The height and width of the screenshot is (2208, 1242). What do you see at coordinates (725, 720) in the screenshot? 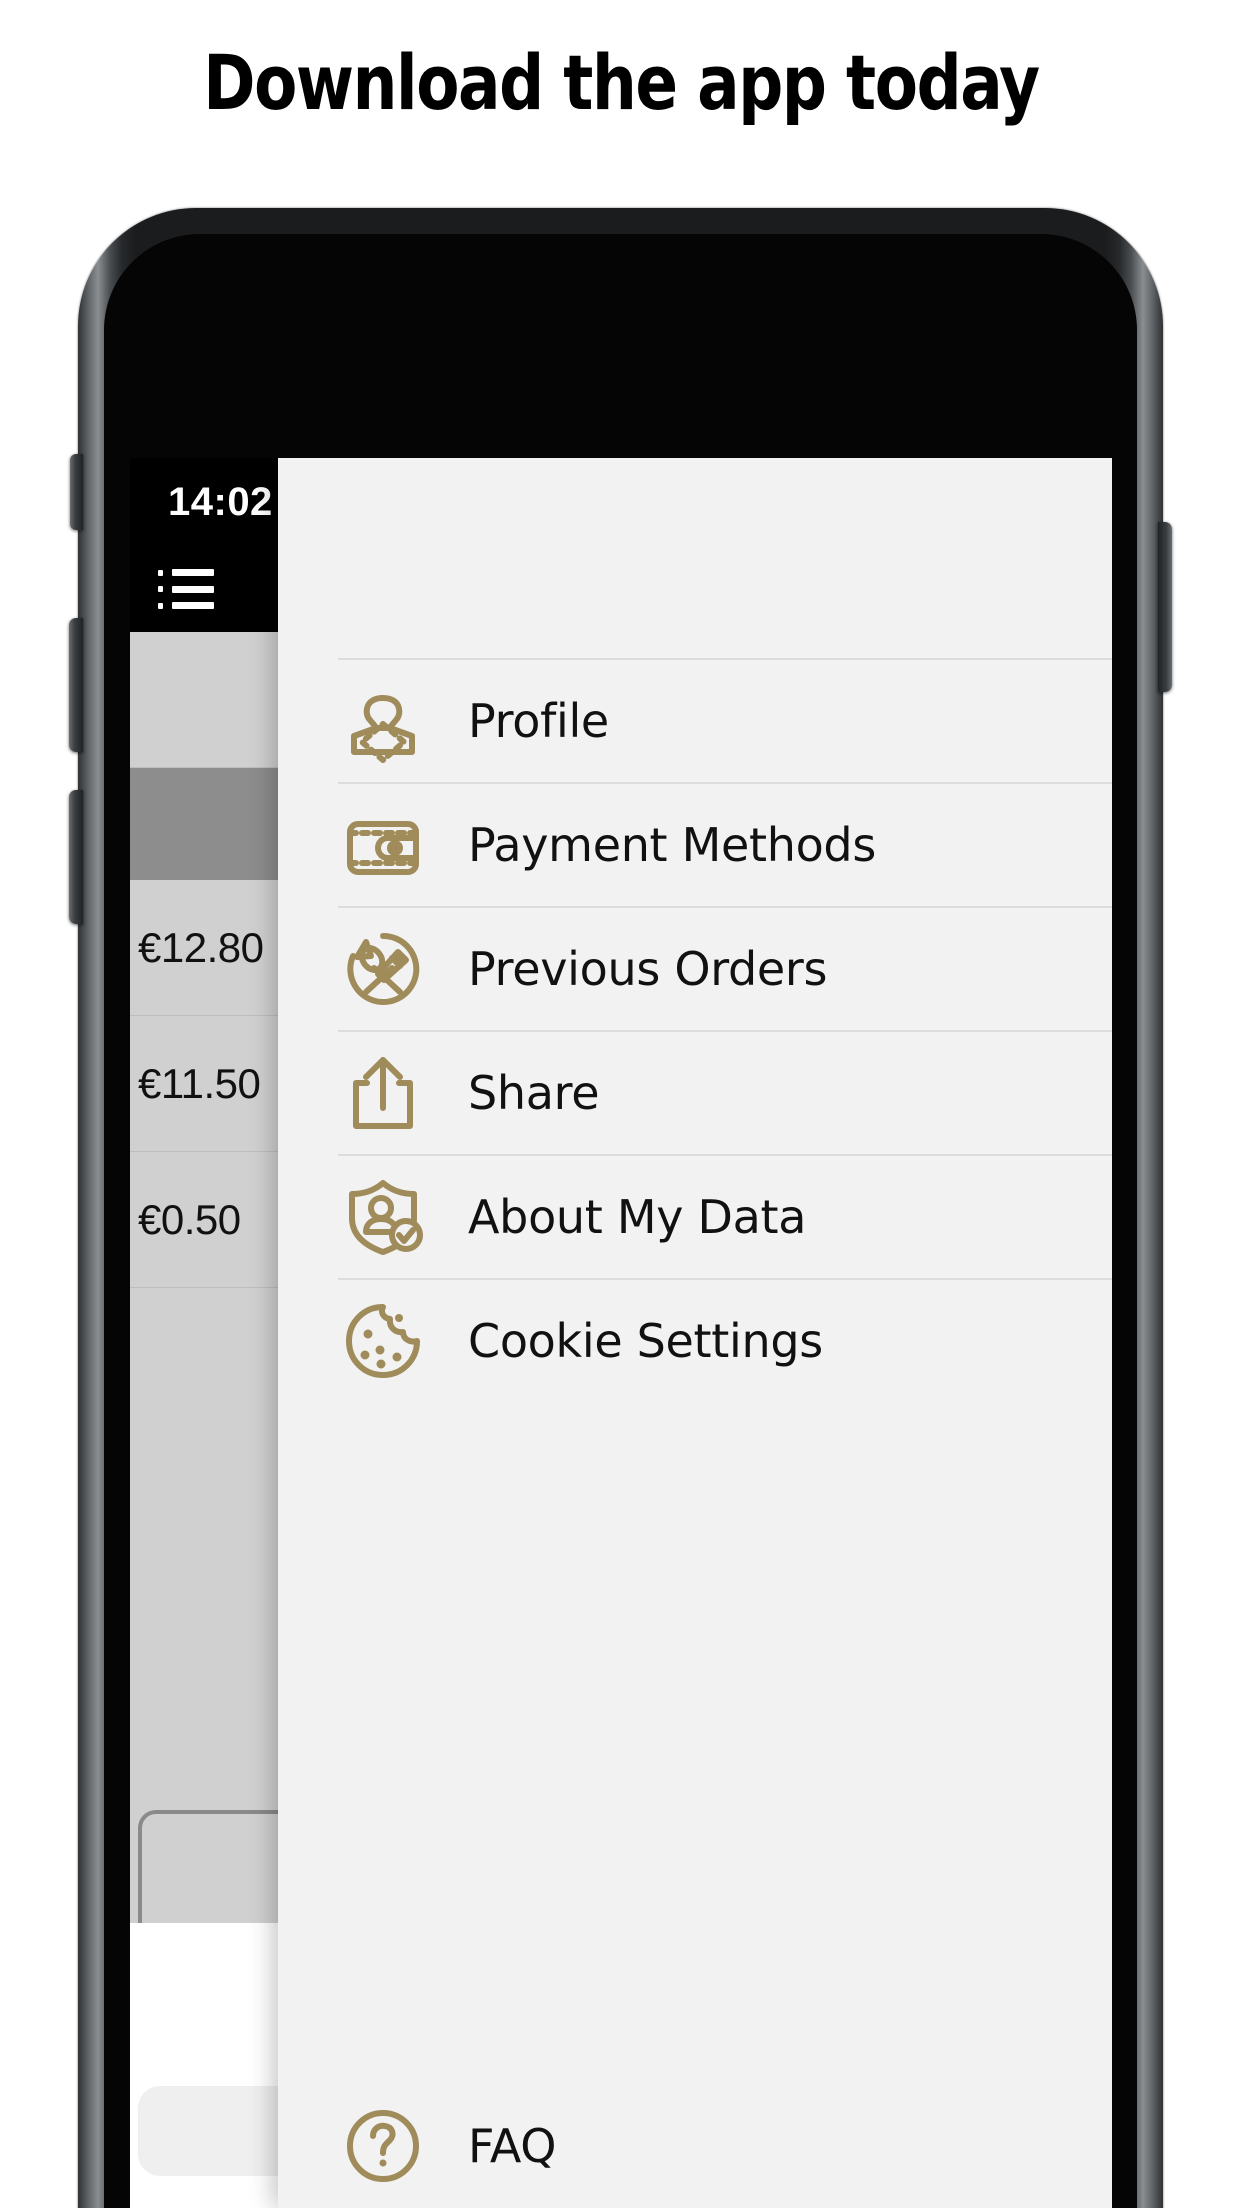
I see `sidebar-item-profile: Profile` at bounding box center [725, 720].